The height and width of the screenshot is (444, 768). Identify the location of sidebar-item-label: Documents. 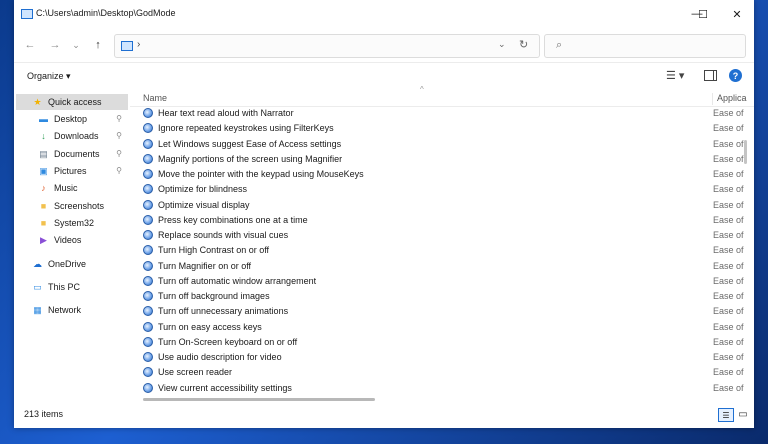
(77, 154).